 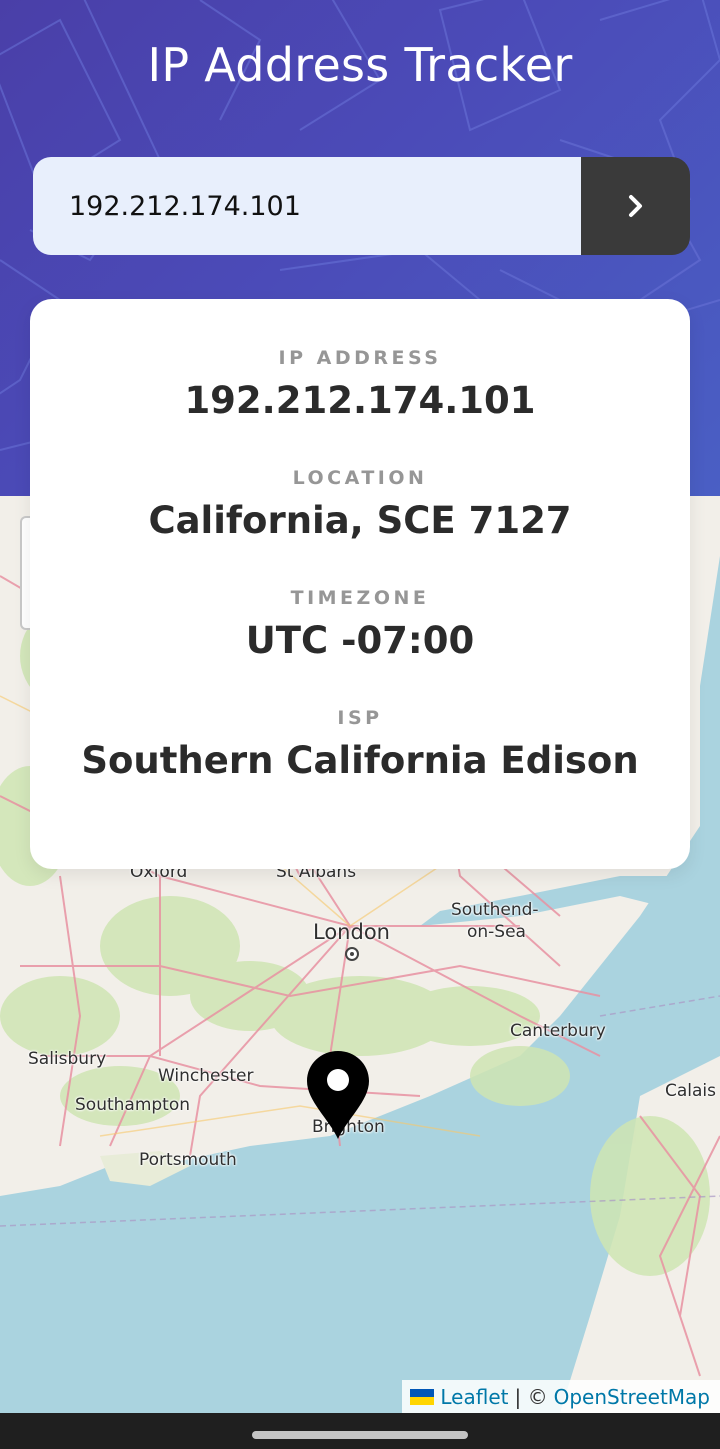 What do you see at coordinates (133, 1105) in the screenshot?
I see `map-label-southampton: Southampton` at bounding box center [133, 1105].